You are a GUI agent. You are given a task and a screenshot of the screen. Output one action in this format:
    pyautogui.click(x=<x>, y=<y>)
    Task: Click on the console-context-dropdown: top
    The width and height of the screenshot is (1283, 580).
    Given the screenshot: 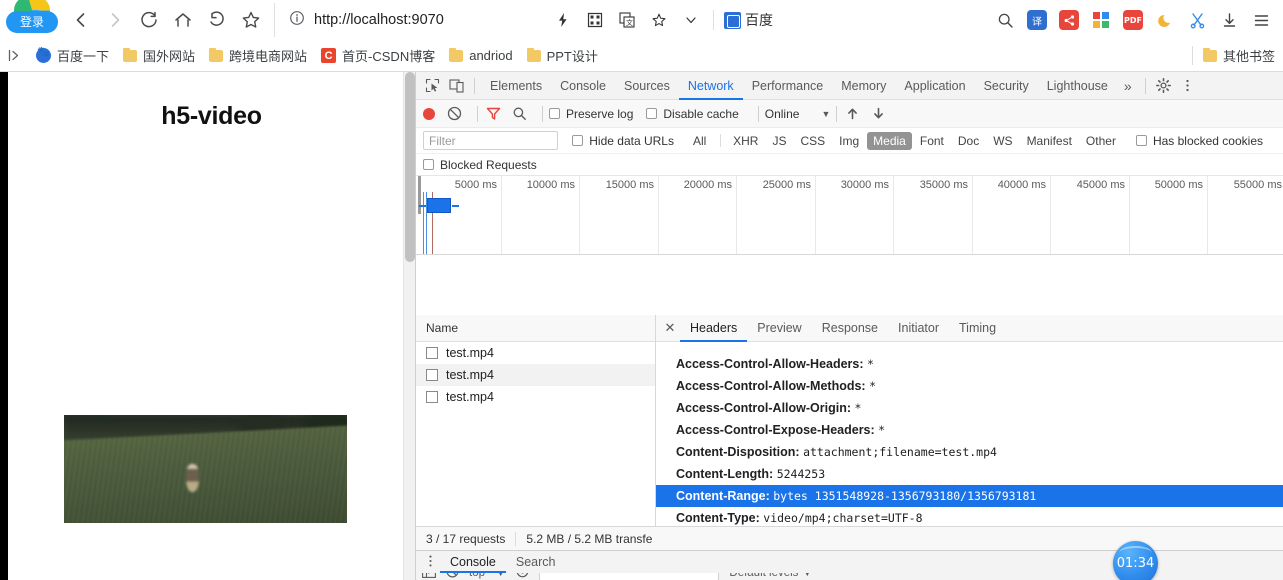 What is the action you would take?
    pyautogui.click(x=477, y=576)
    